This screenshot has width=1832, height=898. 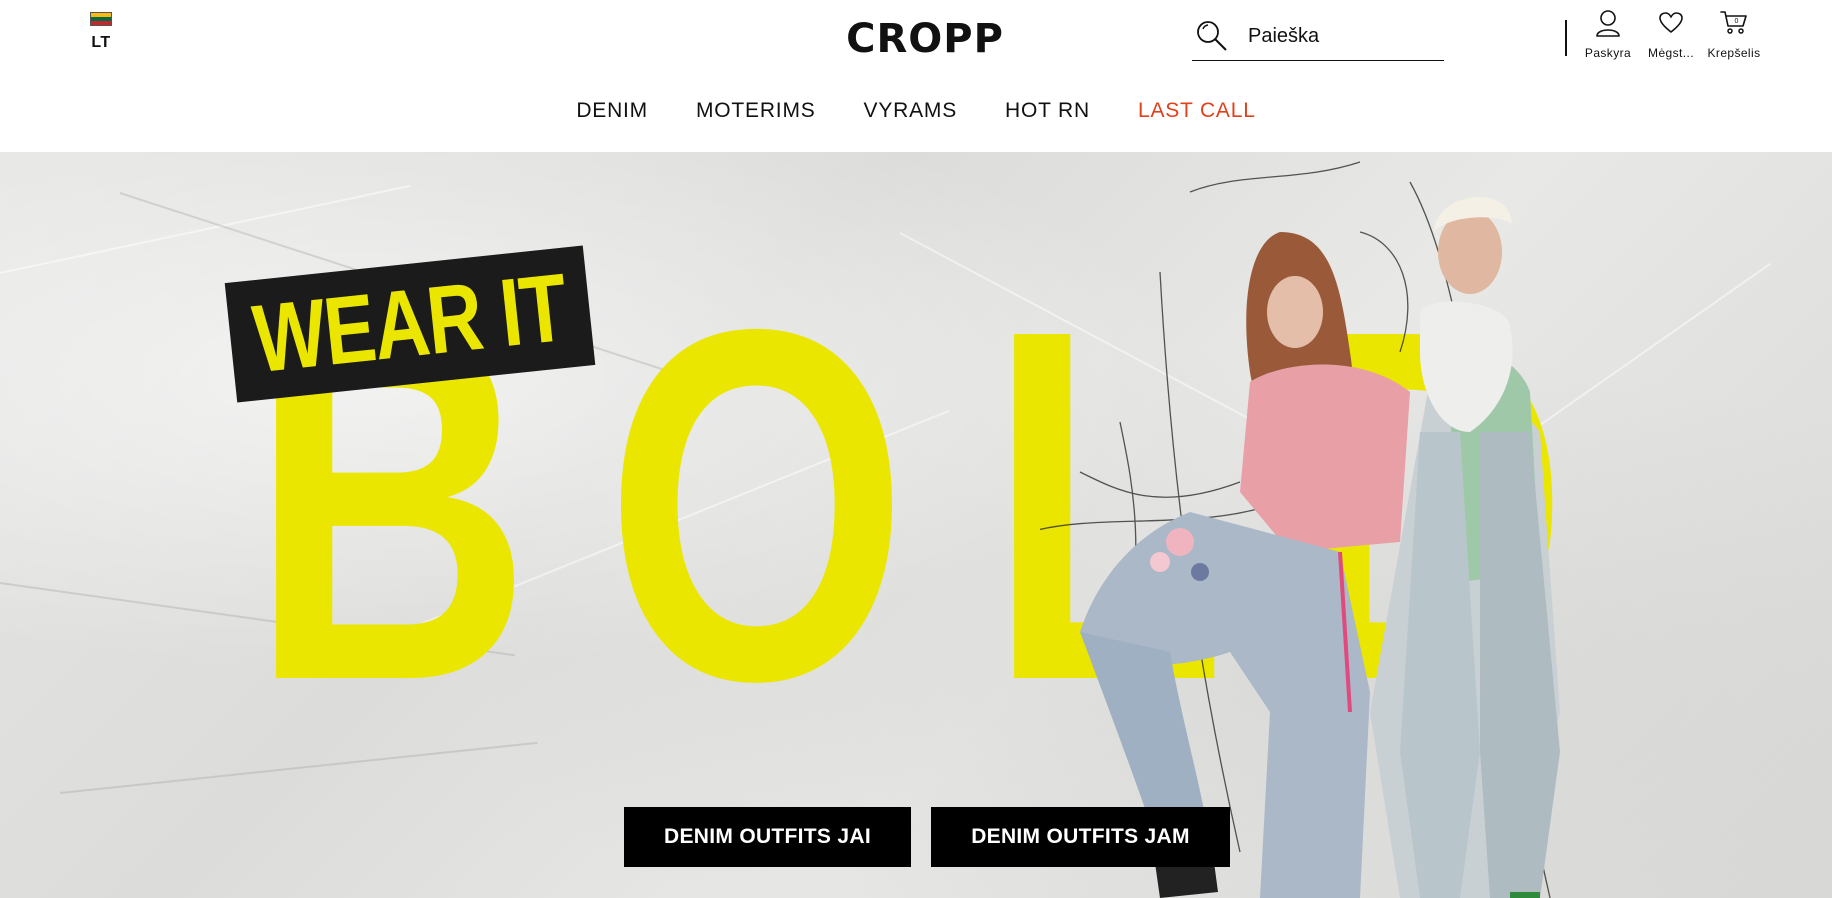 I want to click on cart-count: 0, so click(x=1737, y=21).